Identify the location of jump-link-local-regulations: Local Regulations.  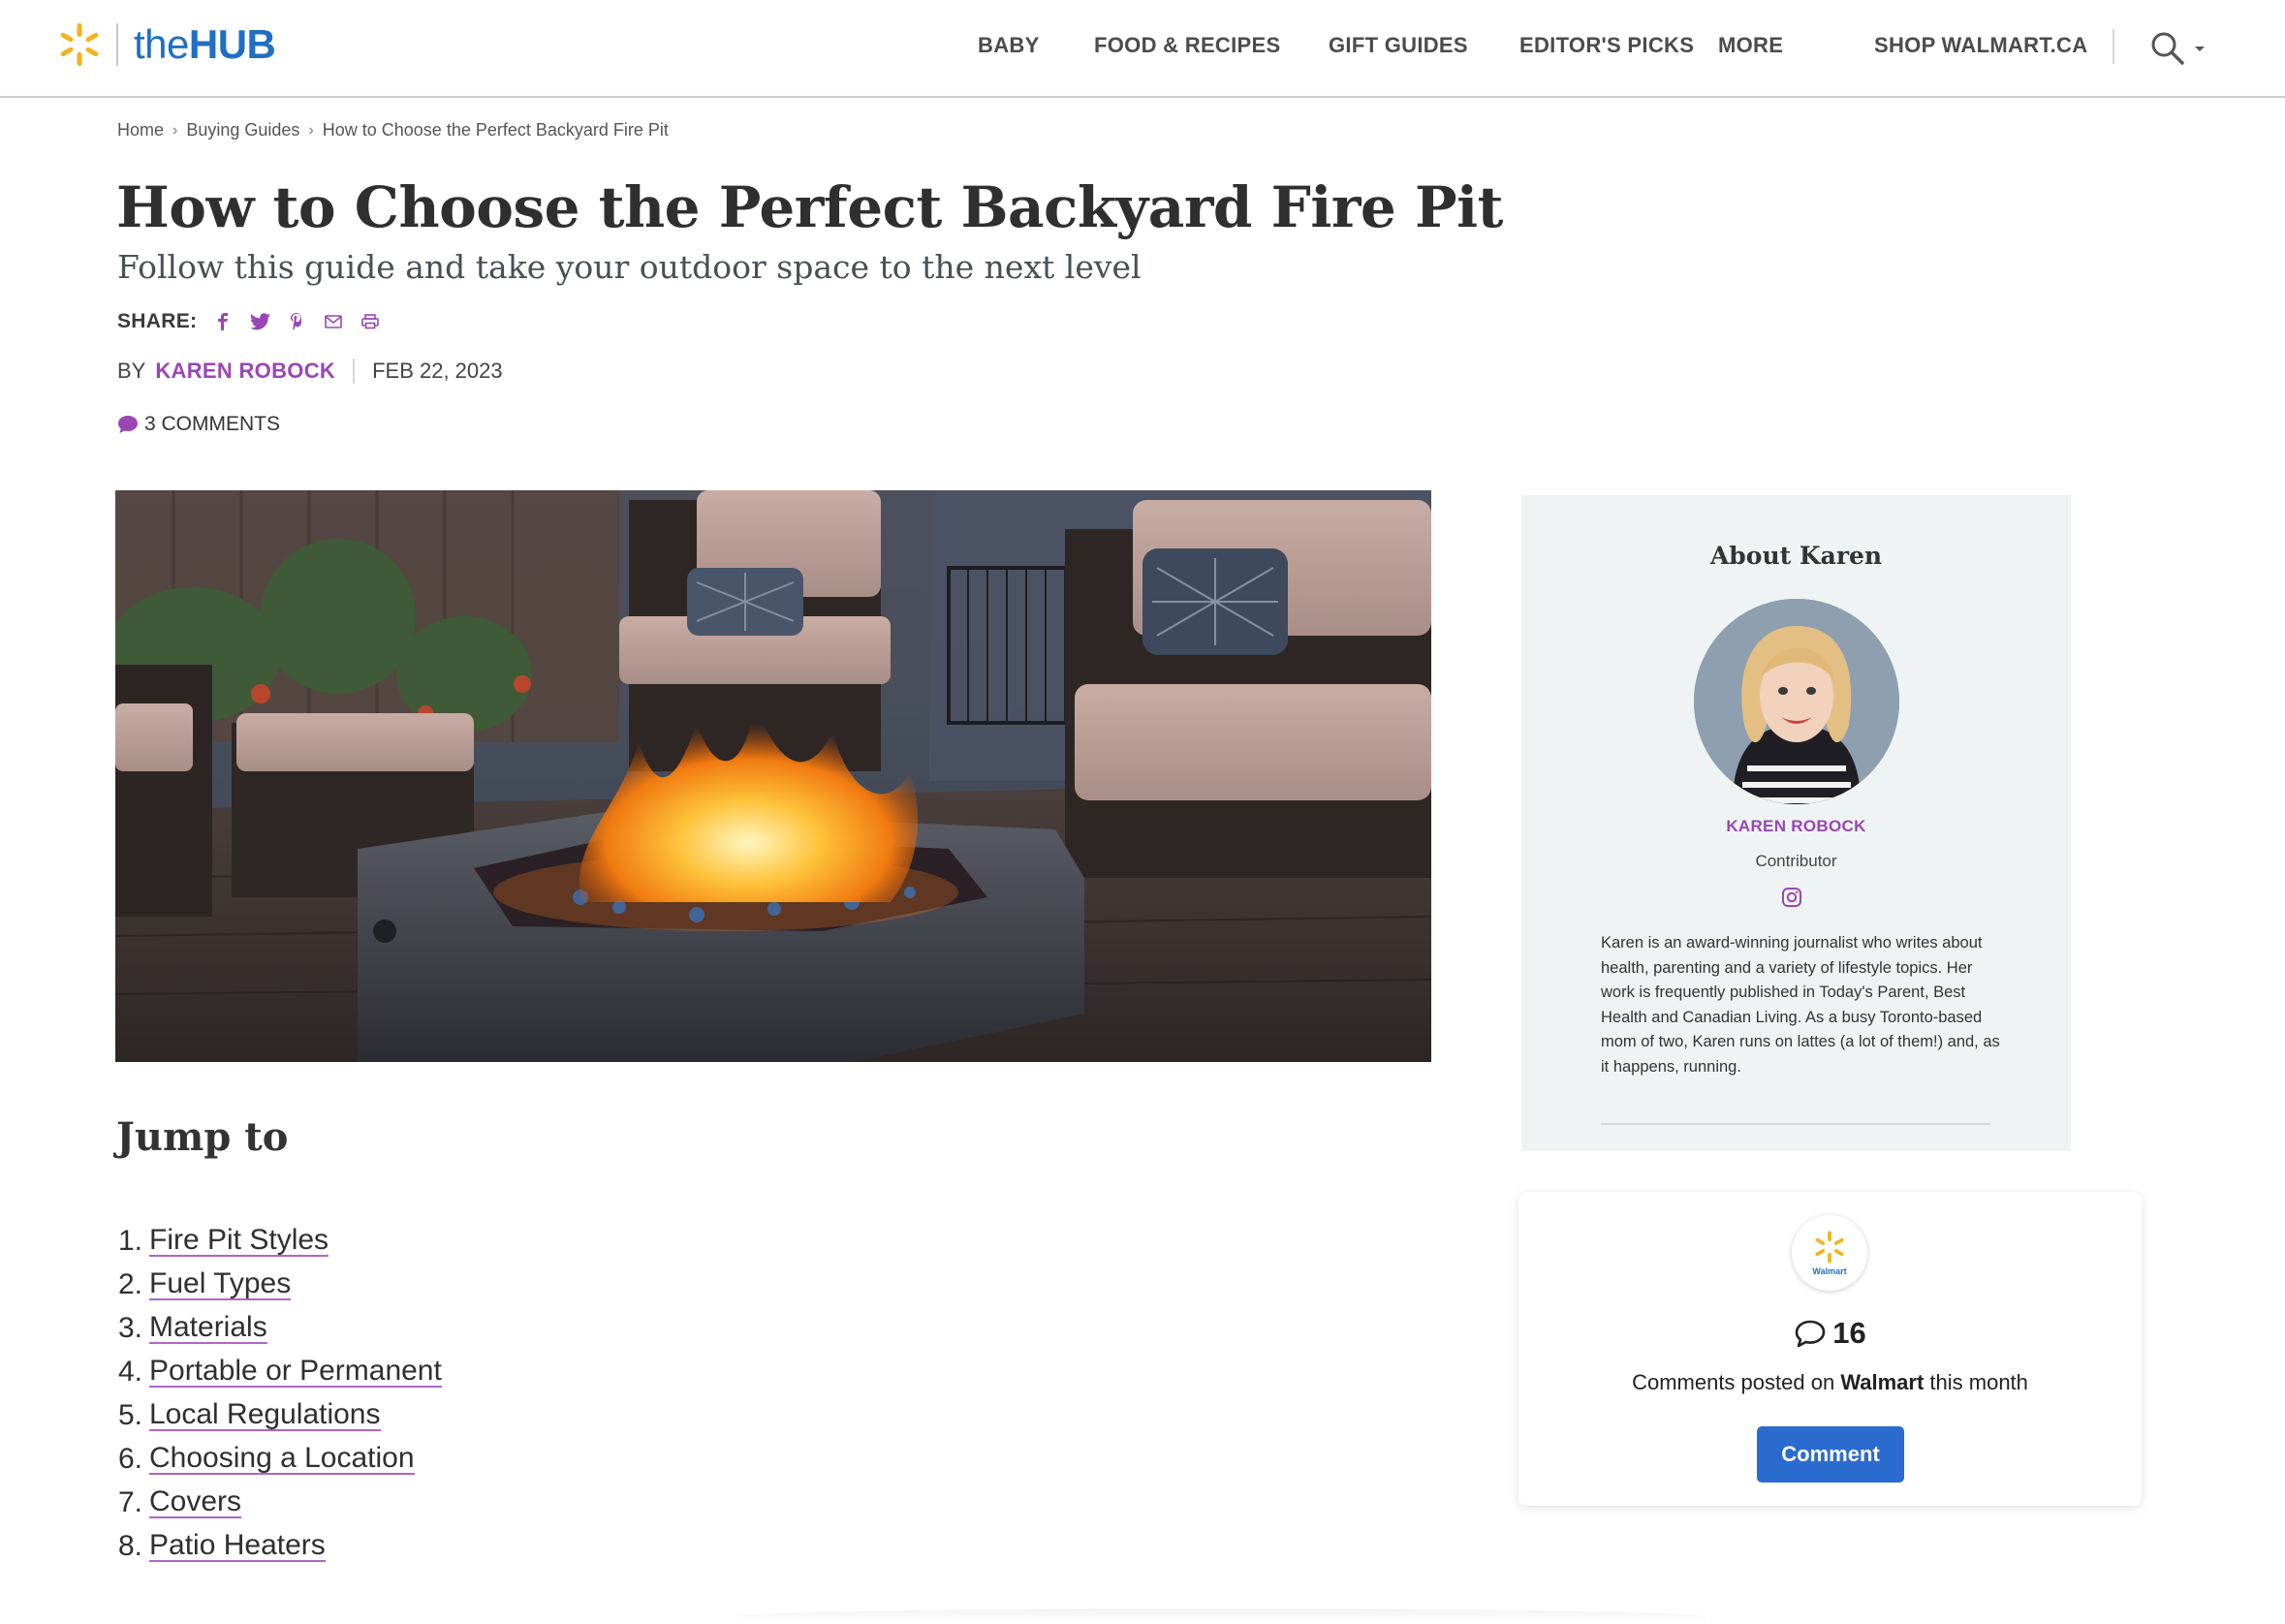
(265, 1415).